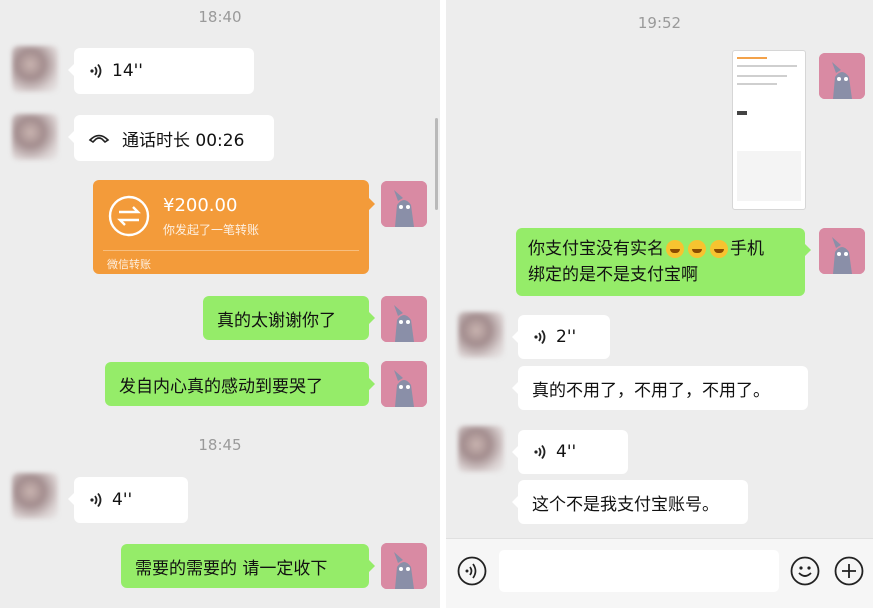 The height and width of the screenshot is (608, 873). What do you see at coordinates (849, 571) in the screenshot?
I see `plus-icon` at bounding box center [849, 571].